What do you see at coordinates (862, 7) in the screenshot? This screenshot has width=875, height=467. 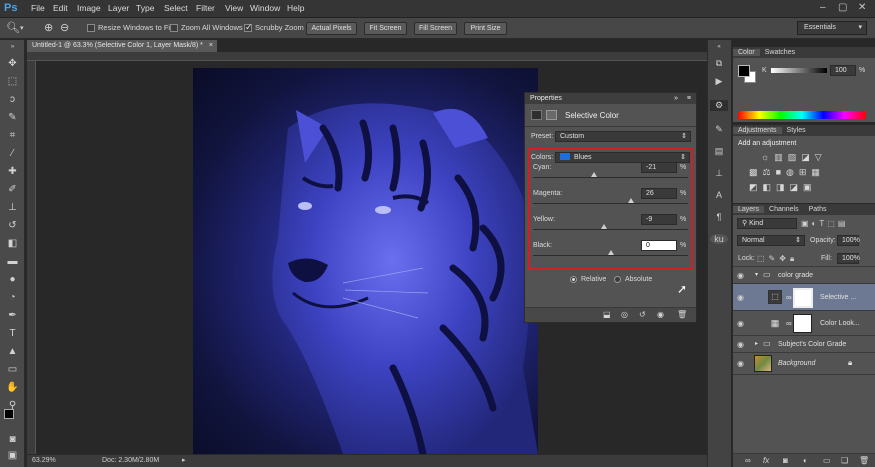 I see `close-icon: ✕` at bounding box center [862, 7].